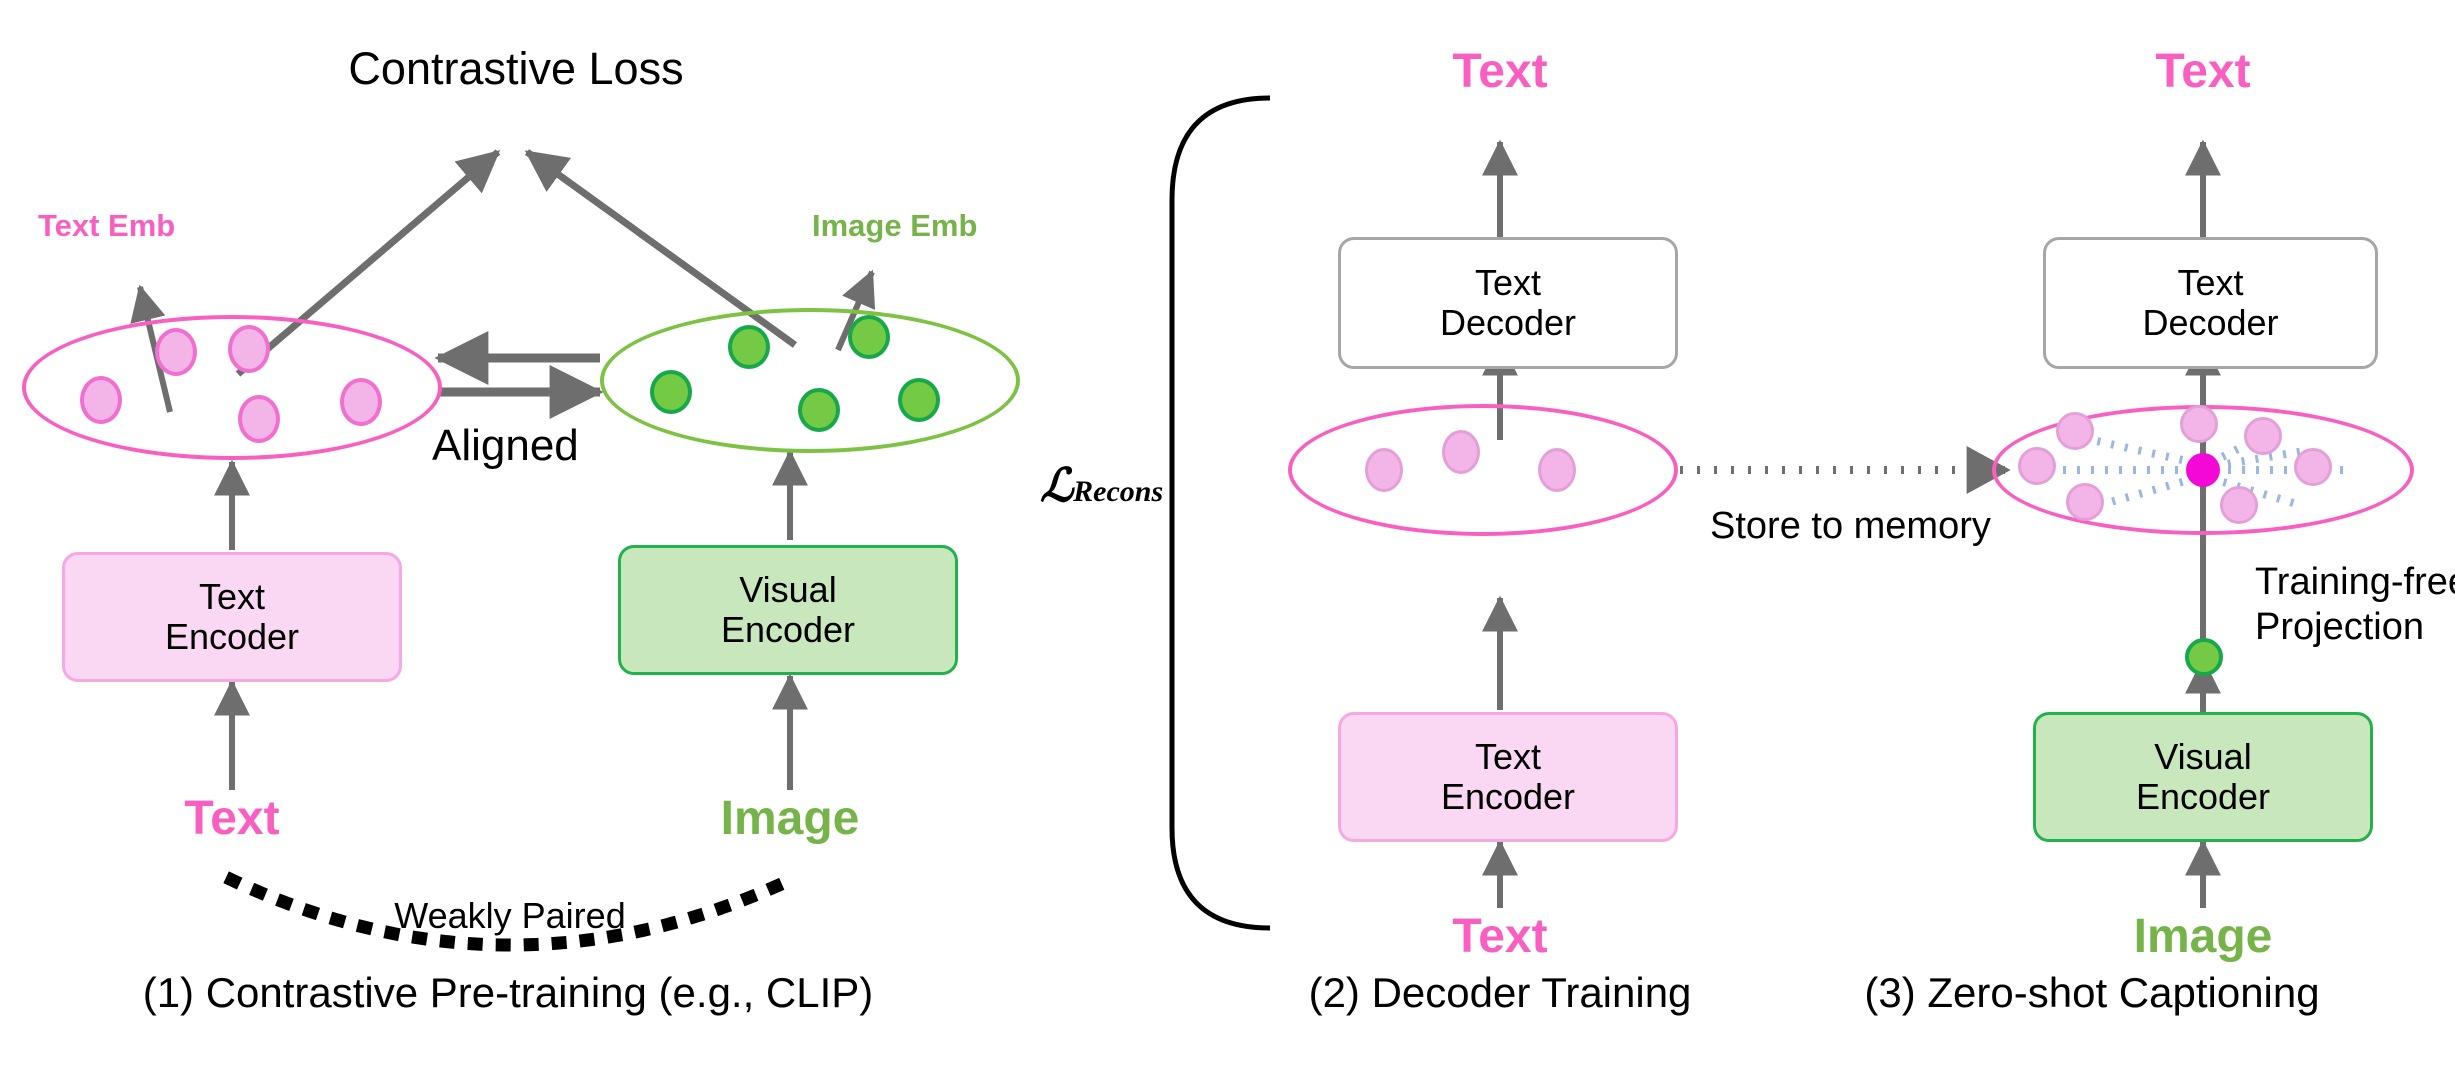 The height and width of the screenshot is (1065, 2455). I want to click on aligned-label: Aligned, so click(505, 445).